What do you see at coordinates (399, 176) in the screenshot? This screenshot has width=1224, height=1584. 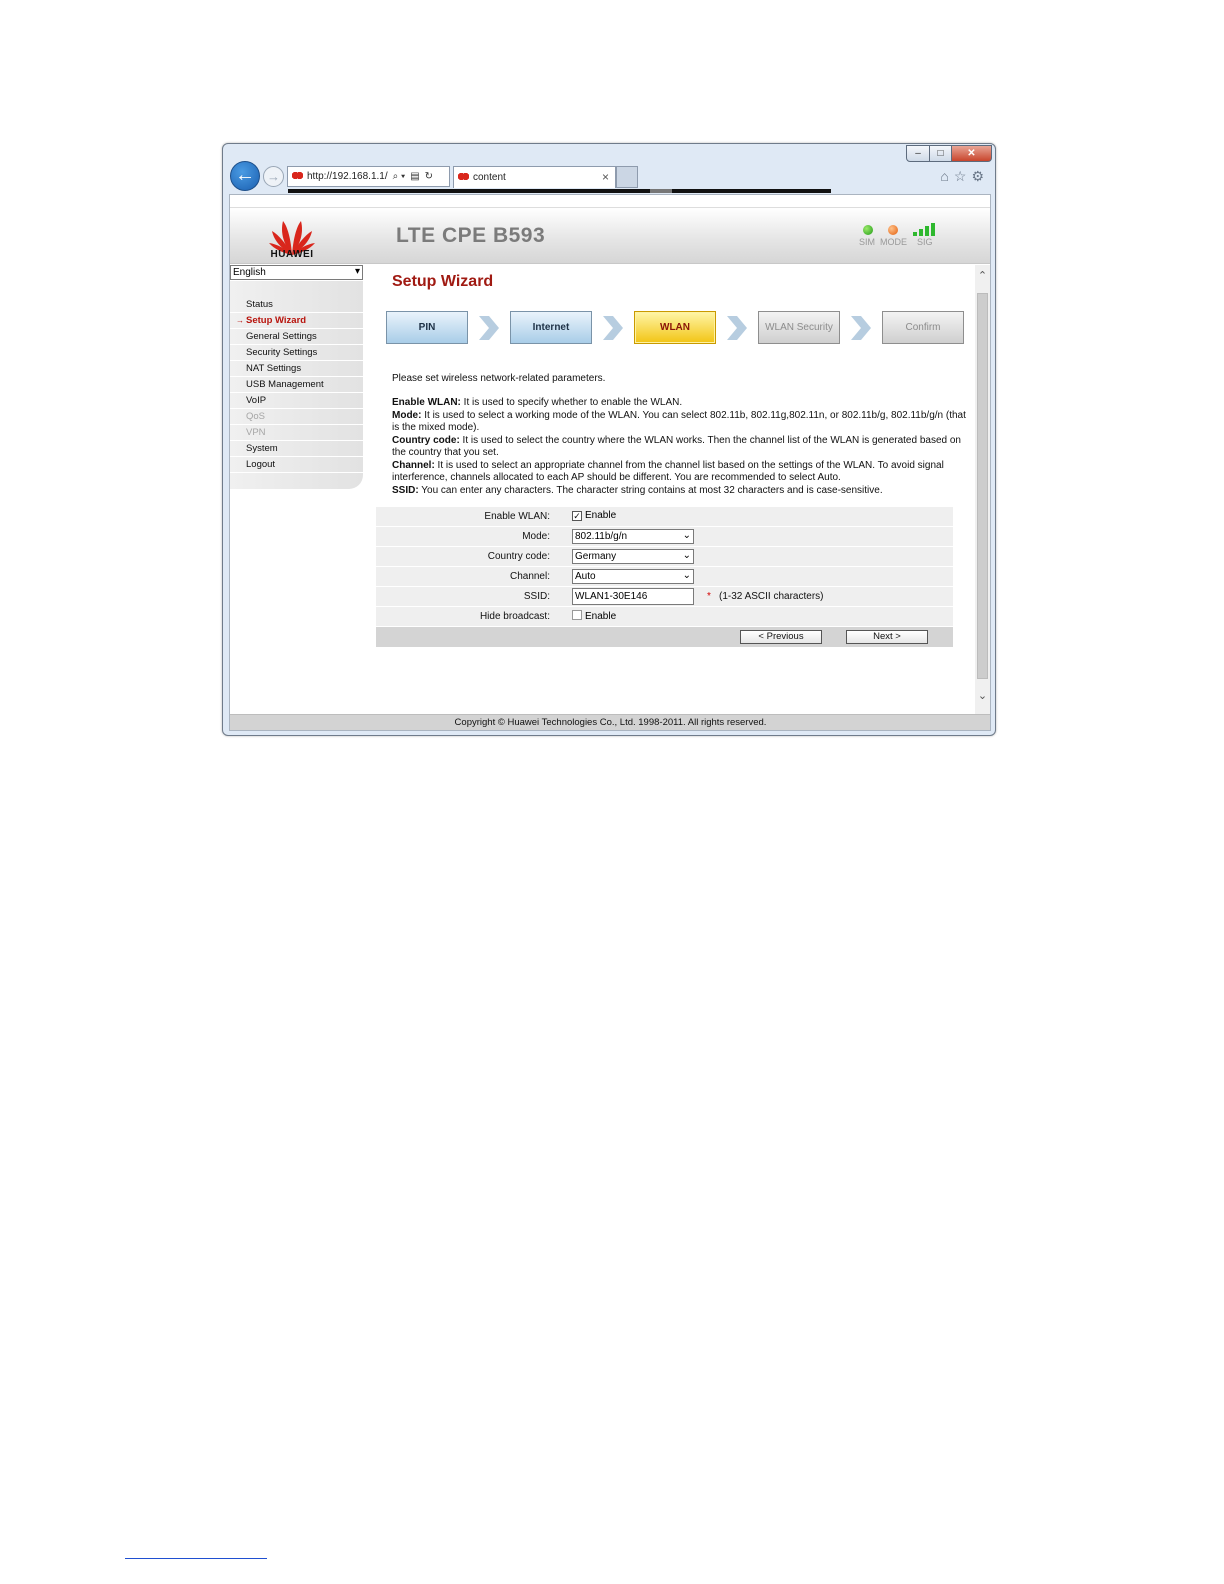 I see `search-icon: ⌕ ▾` at bounding box center [399, 176].